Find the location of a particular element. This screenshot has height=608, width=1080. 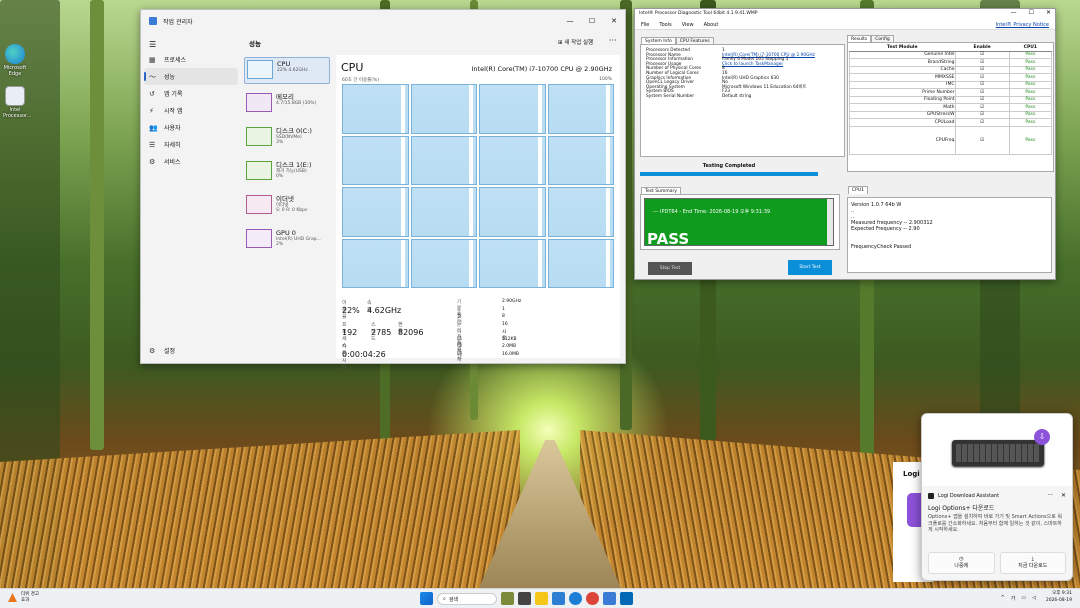

spec-value: 8 is located at coordinates (503, 316).